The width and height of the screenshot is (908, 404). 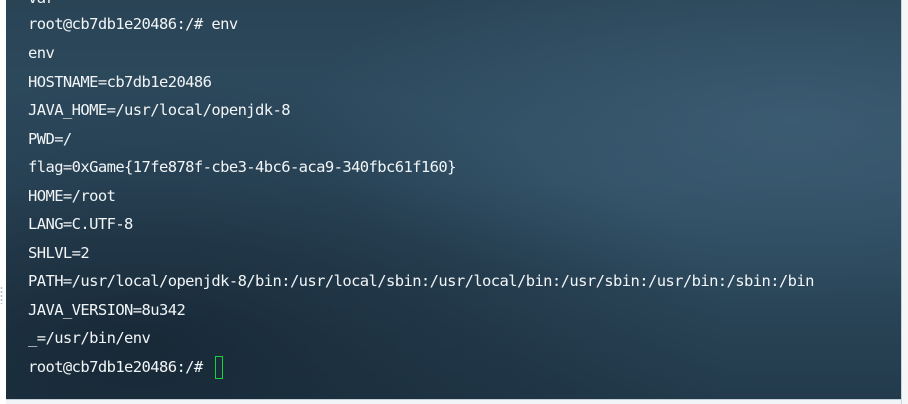 What do you see at coordinates (107, 310) in the screenshot?
I see `terminal-line: JAVA_VERSION=8u342` at bounding box center [107, 310].